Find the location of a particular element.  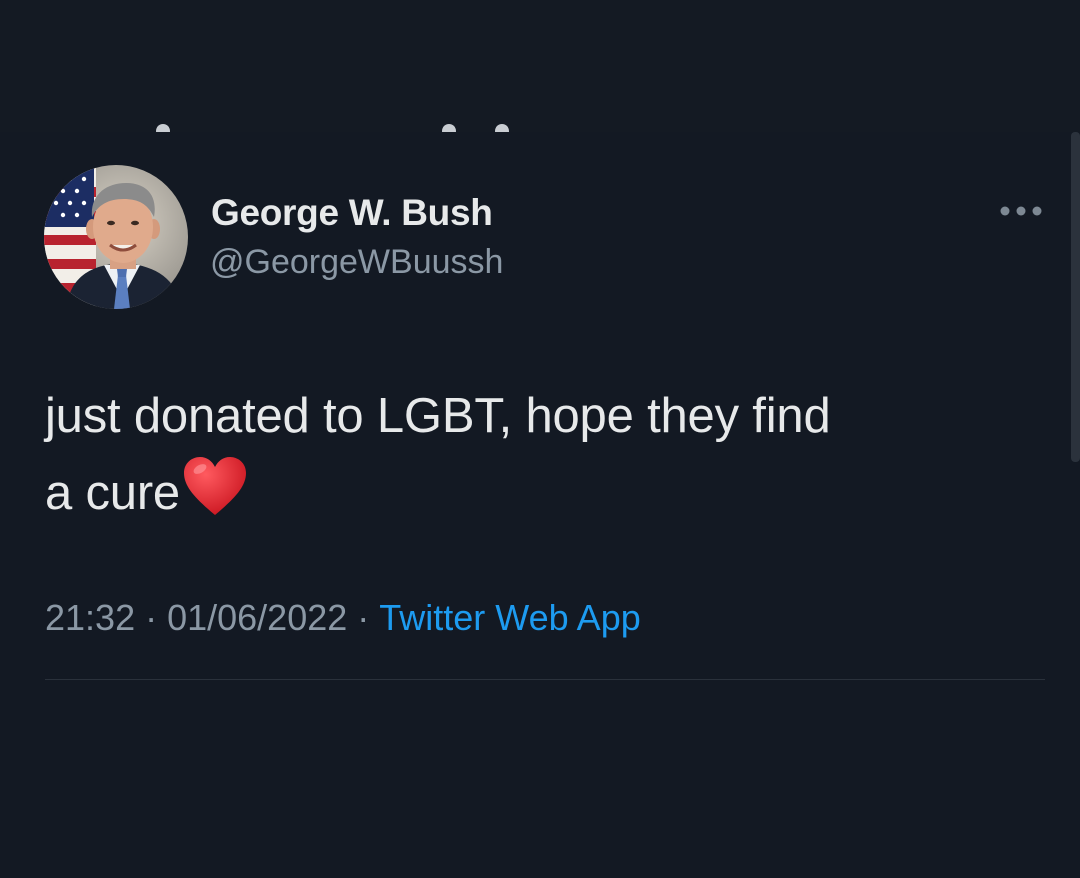

more-dots-icon is located at coordinates (1021, 211).